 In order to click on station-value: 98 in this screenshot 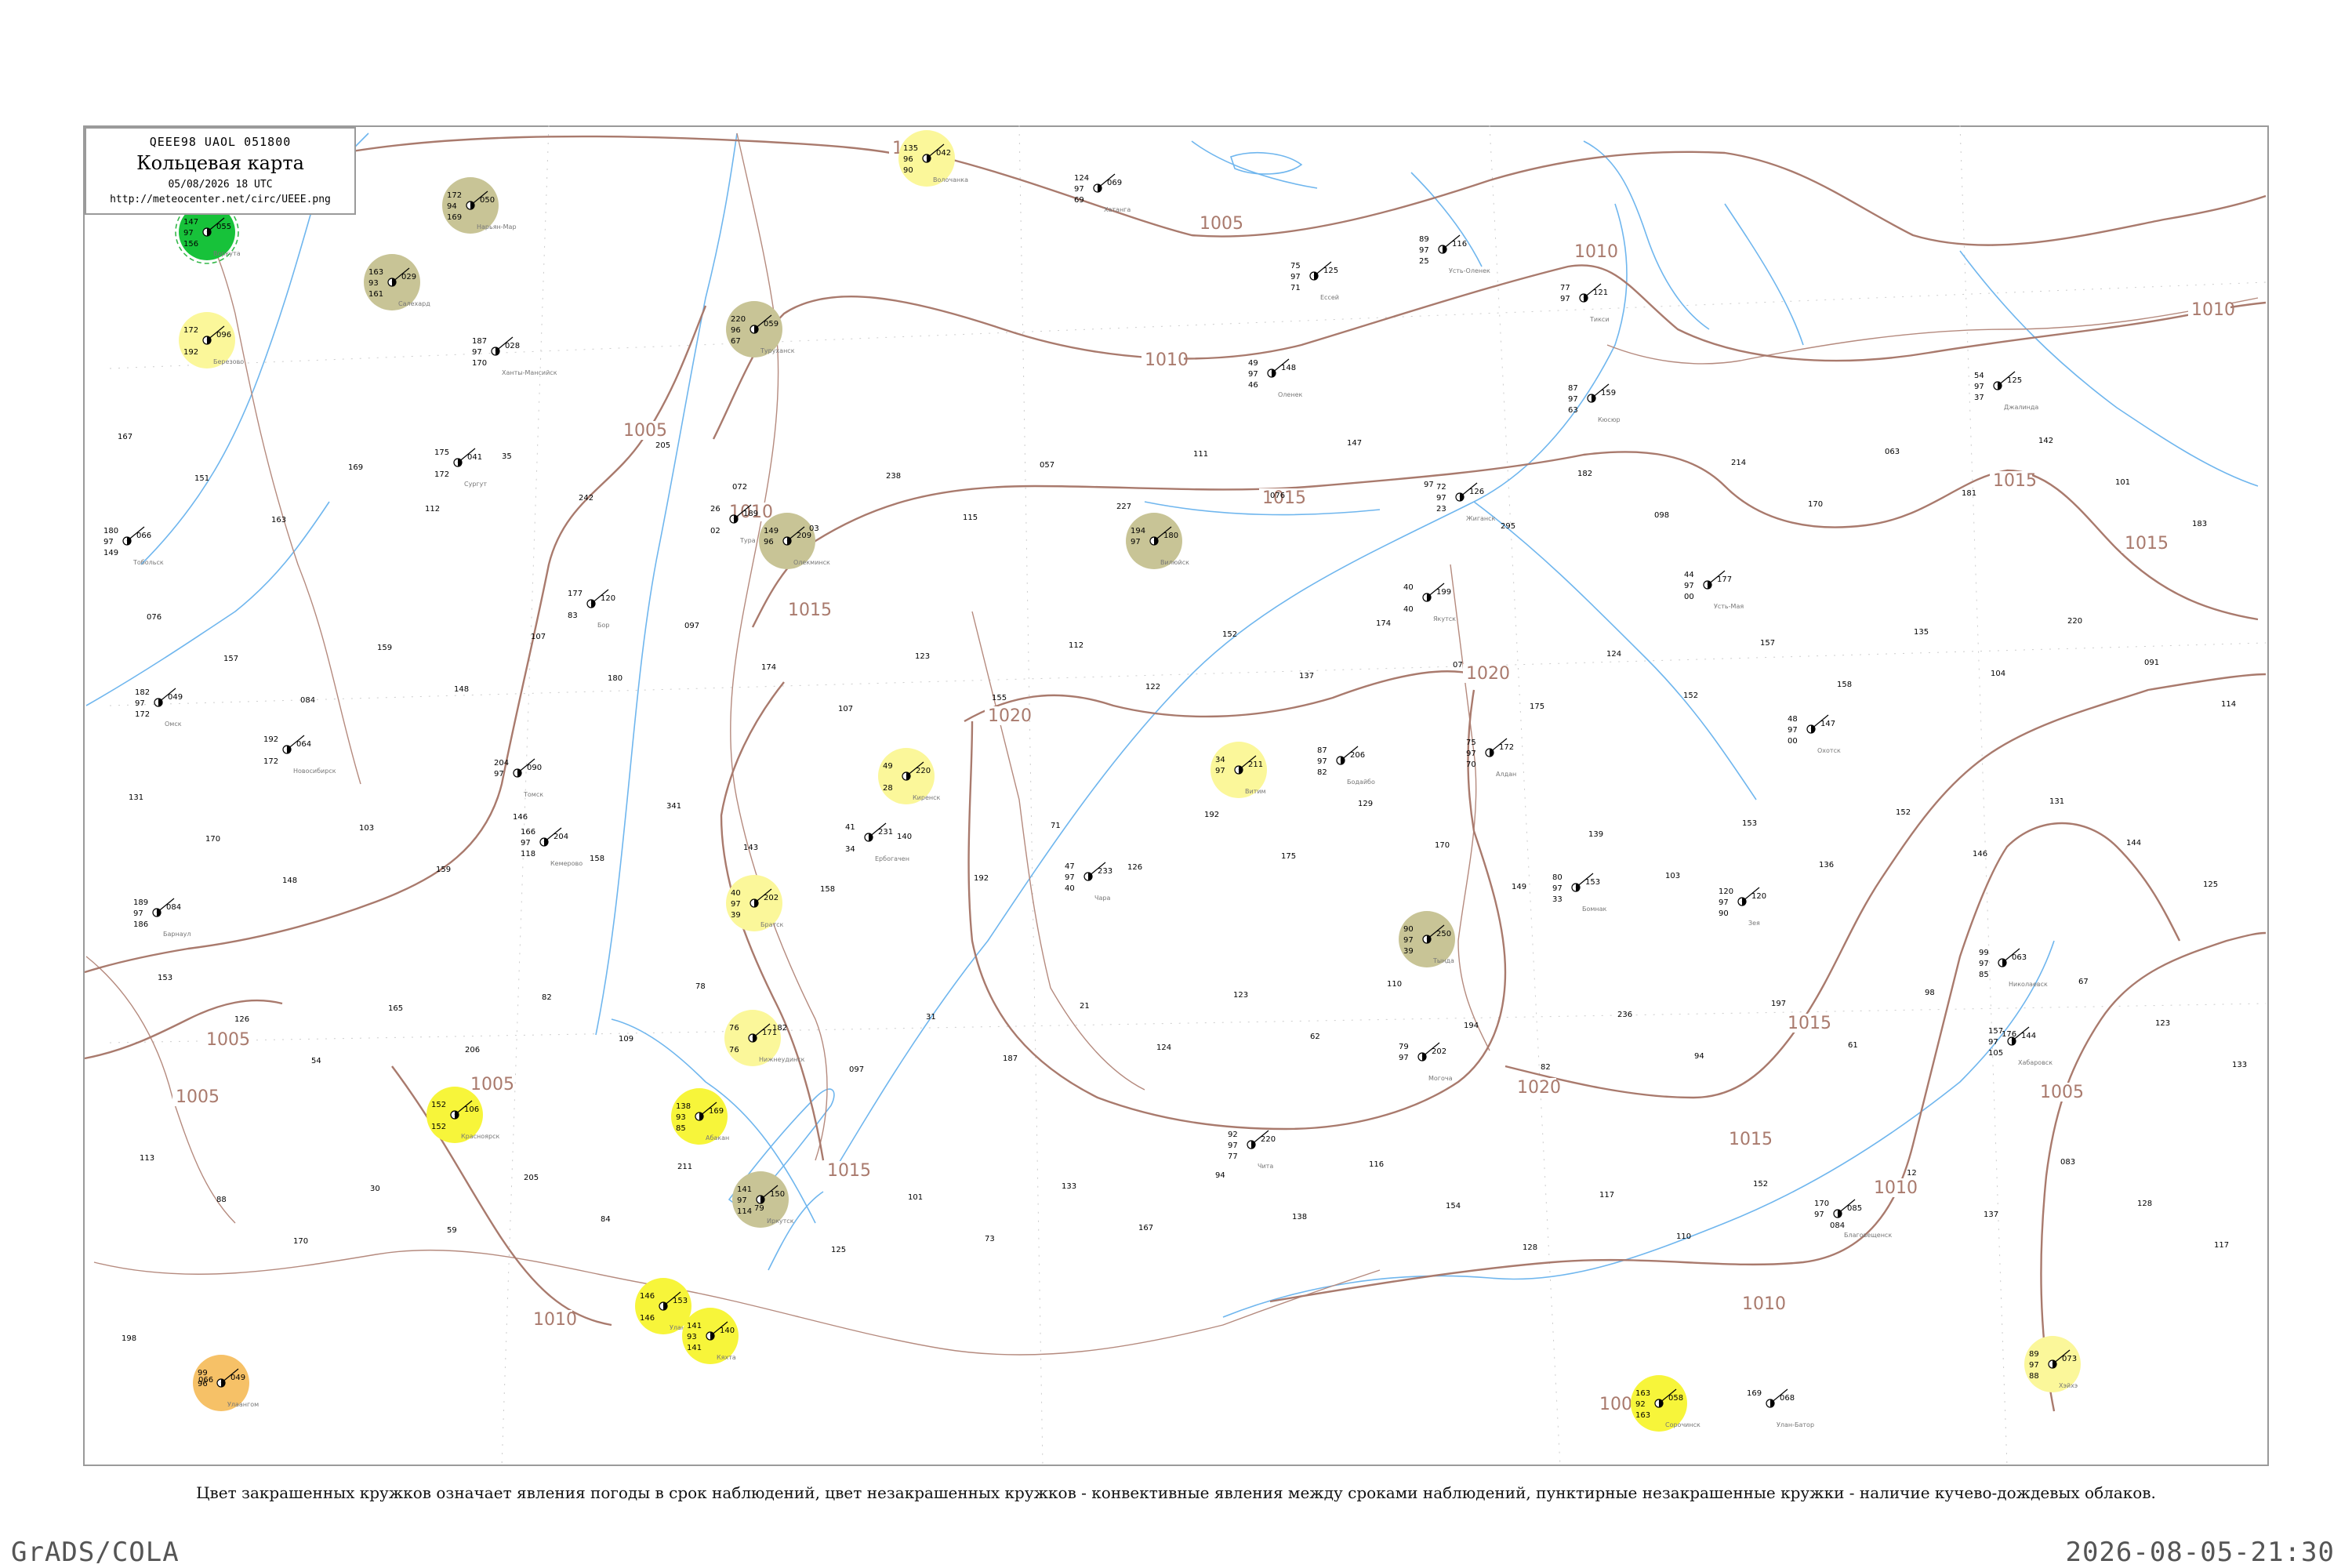, I will do `click(1930, 993)`.